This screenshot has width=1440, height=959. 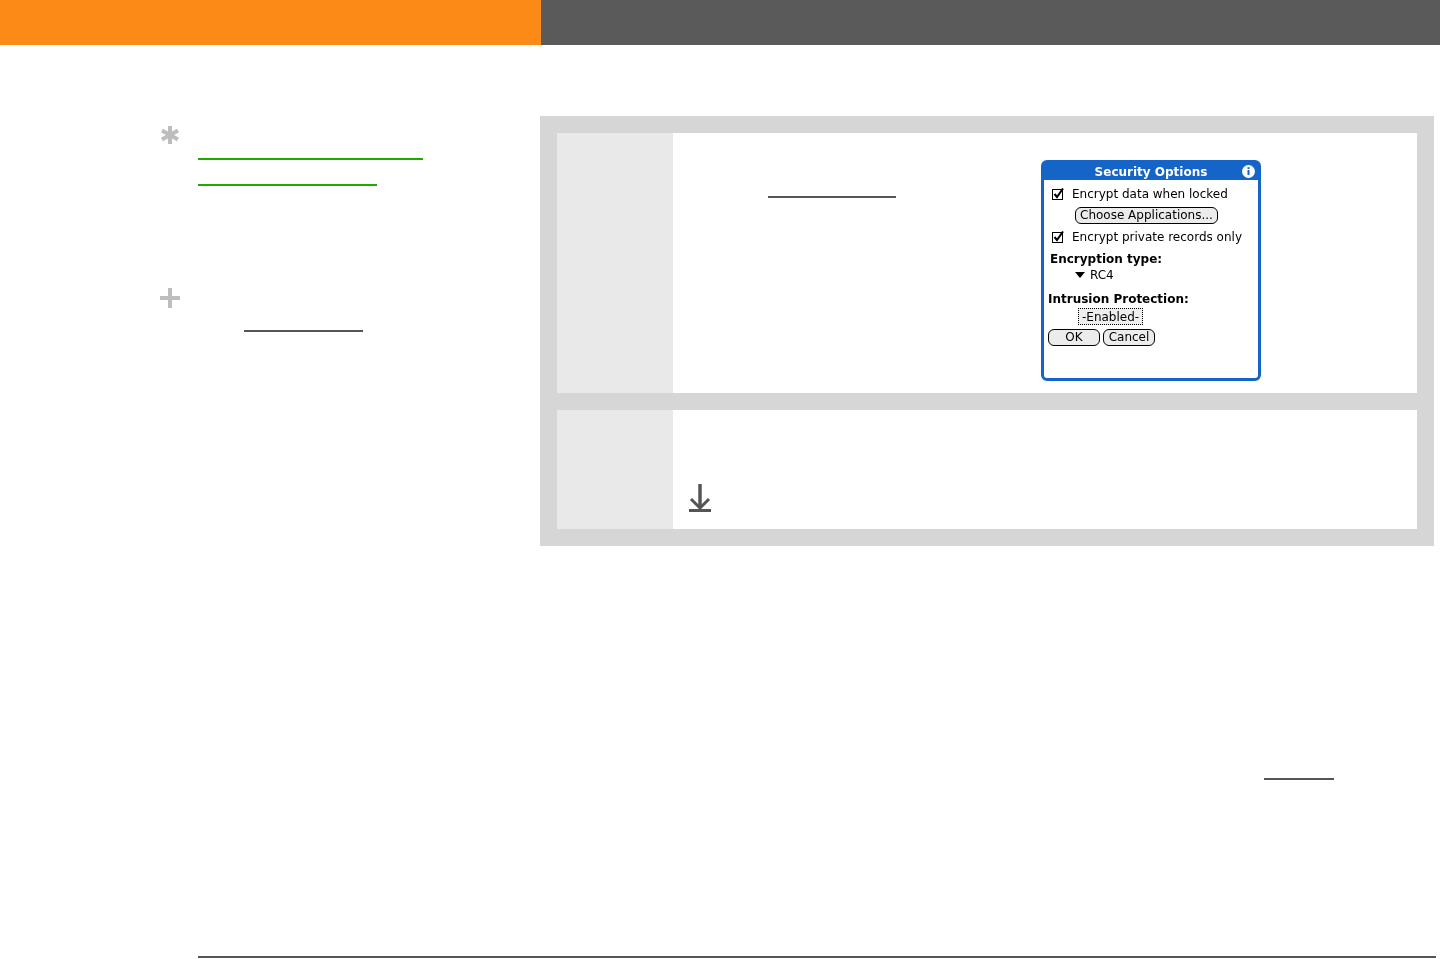 What do you see at coordinates (1094, 275) in the screenshot?
I see `encryption-dropdown: RC4` at bounding box center [1094, 275].